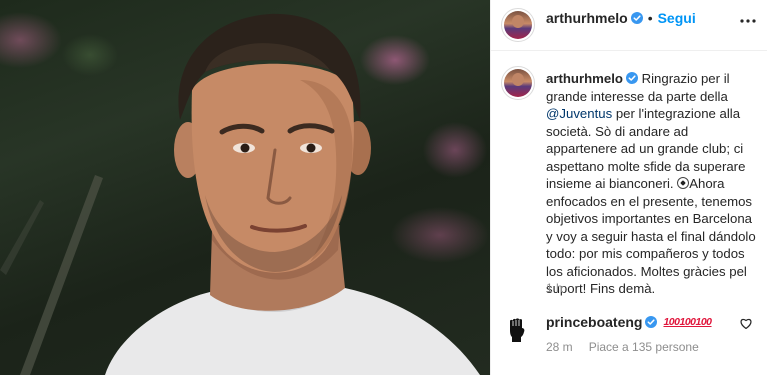 The width and height of the screenshot is (767, 375). What do you see at coordinates (584, 78) in the screenshot?
I see `caption-username: arthurhmelo` at bounding box center [584, 78].